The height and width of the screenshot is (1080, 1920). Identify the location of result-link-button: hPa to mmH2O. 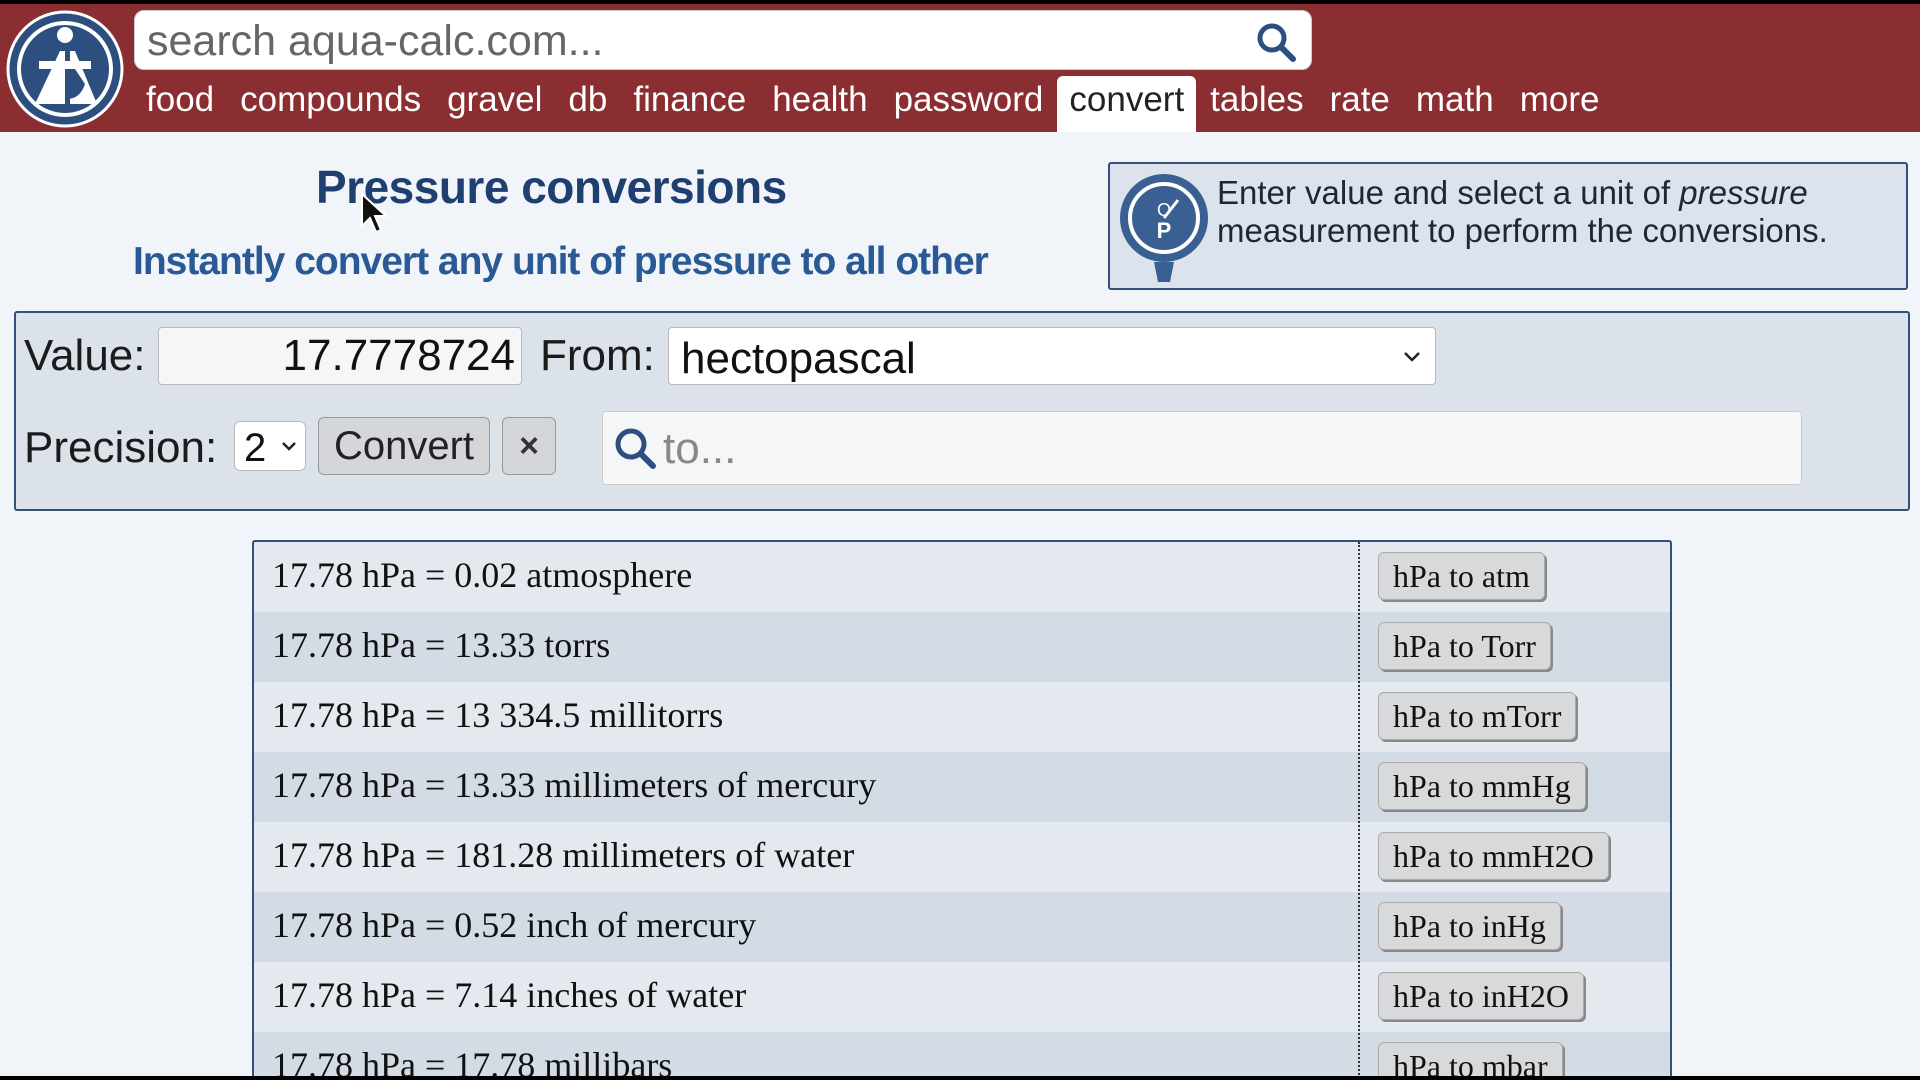
(1493, 856).